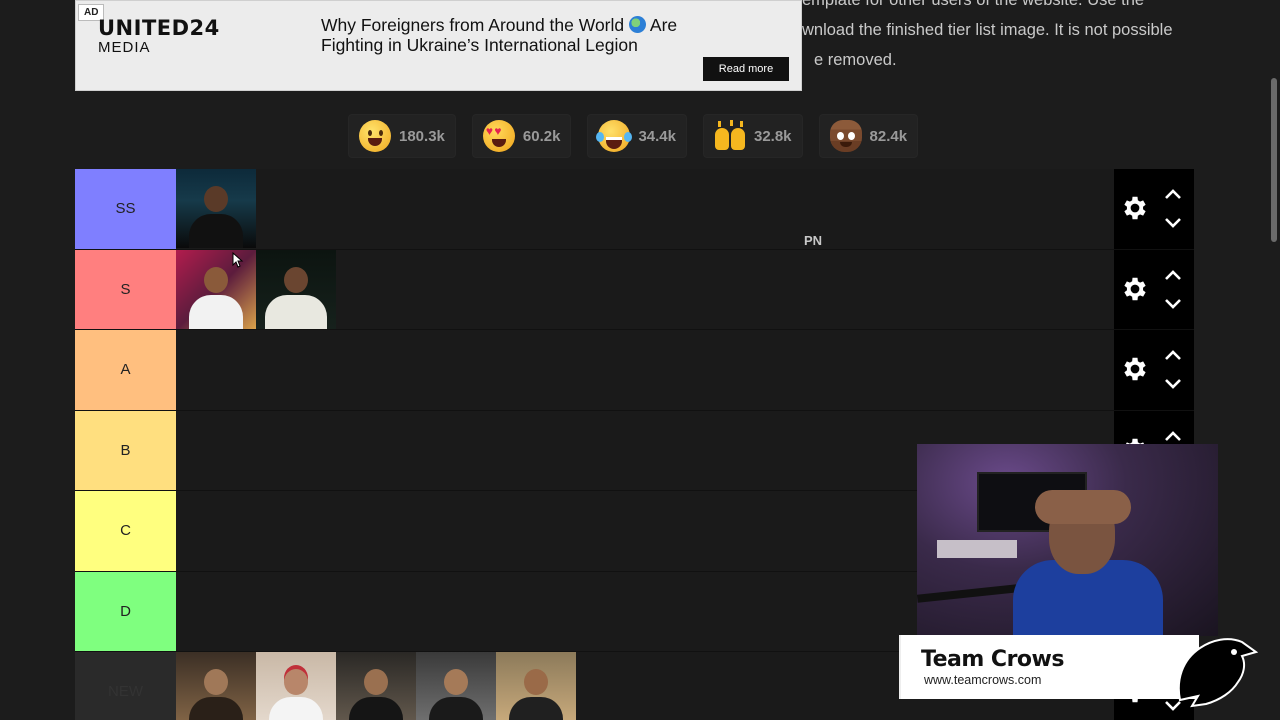 This screenshot has height=720, width=1280. What do you see at coordinates (125, 611) in the screenshot?
I see `tier-label: D` at bounding box center [125, 611].